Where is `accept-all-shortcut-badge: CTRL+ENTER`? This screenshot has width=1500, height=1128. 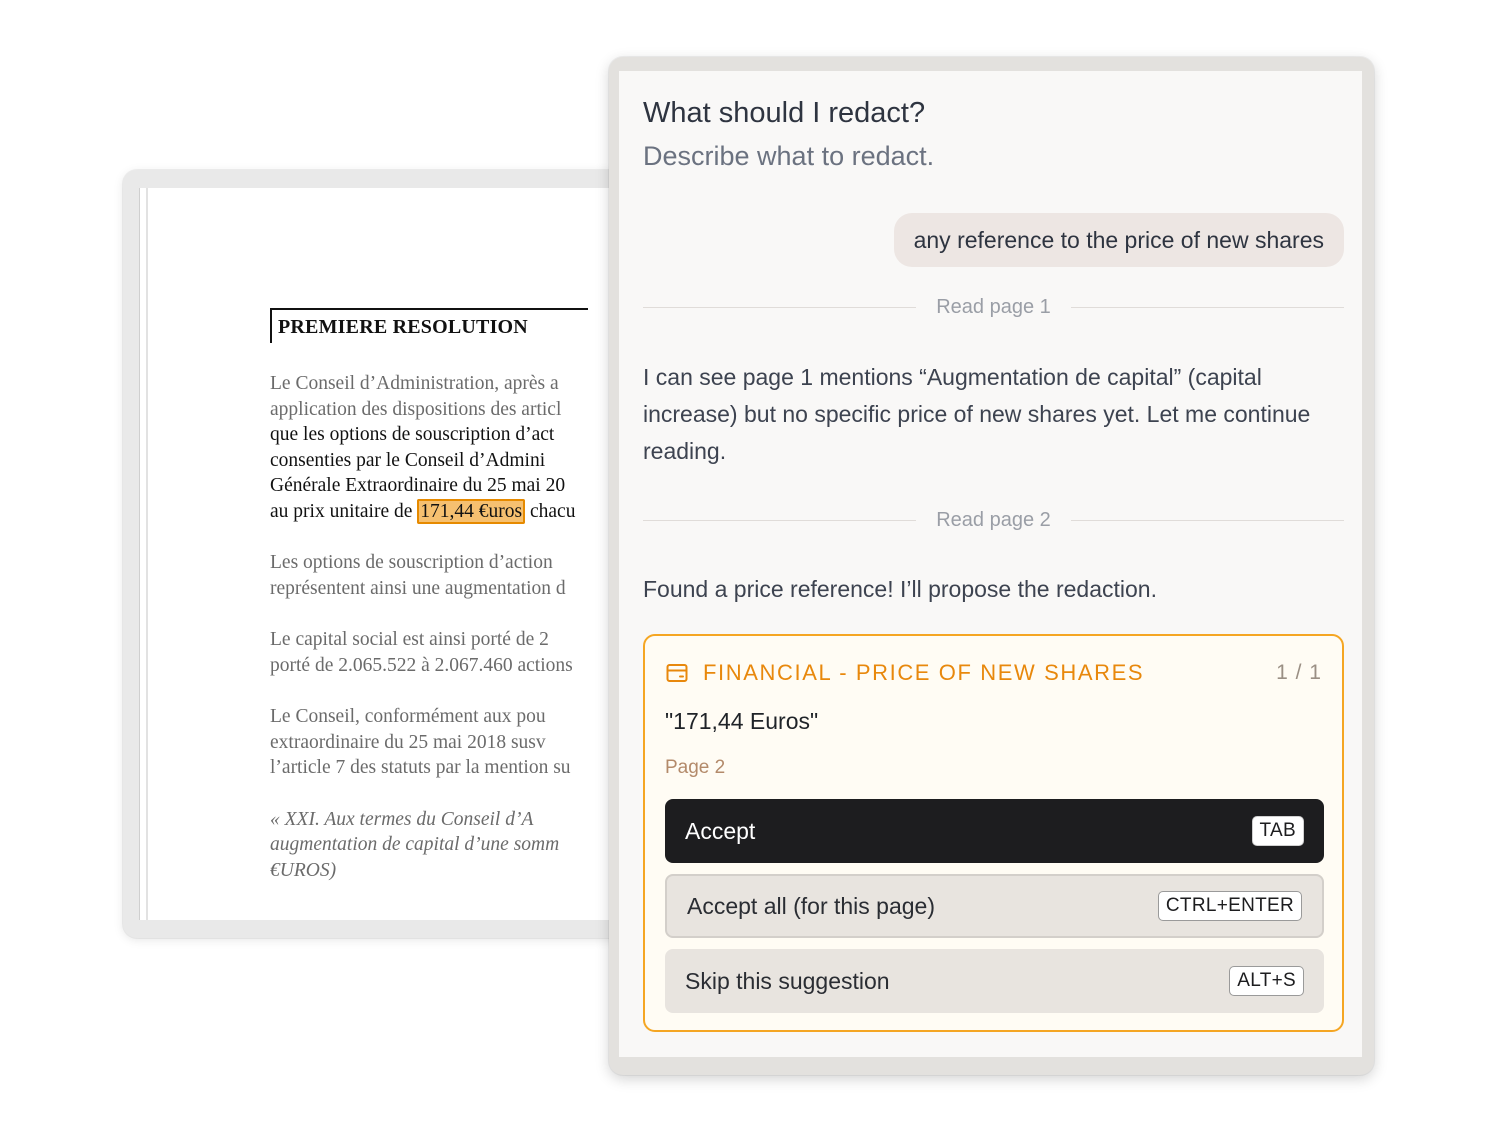
accept-all-shortcut-badge: CTRL+ENTER is located at coordinates (1229, 906).